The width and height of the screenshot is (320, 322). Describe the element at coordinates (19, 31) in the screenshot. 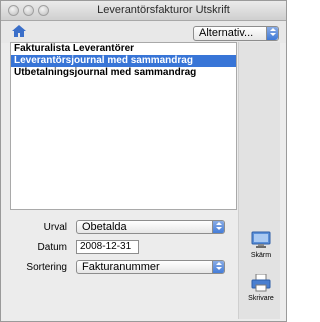

I see `home-icon` at that location.